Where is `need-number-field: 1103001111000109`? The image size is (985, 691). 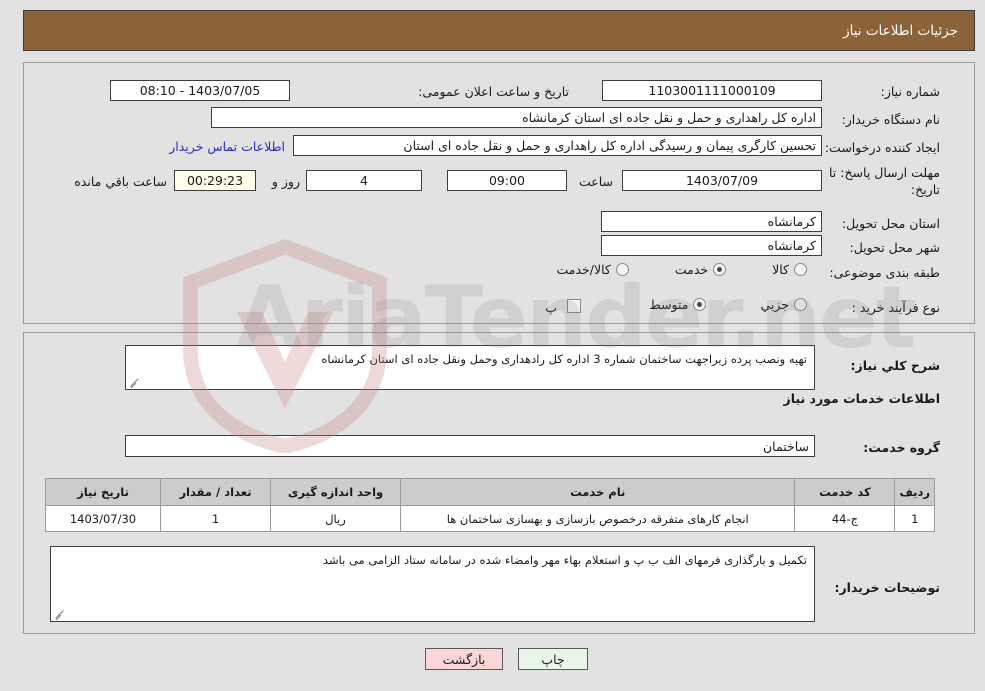 need-number-field: 1103001111000109 is located at coordinates (712, 90).